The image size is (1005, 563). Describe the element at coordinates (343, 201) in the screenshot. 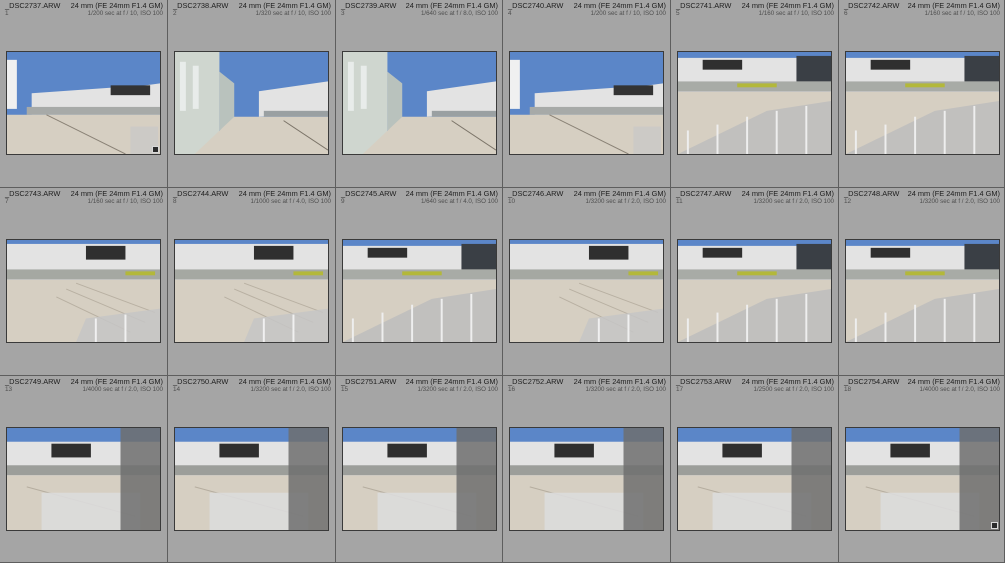

I see `frame-index: 9` at that location.